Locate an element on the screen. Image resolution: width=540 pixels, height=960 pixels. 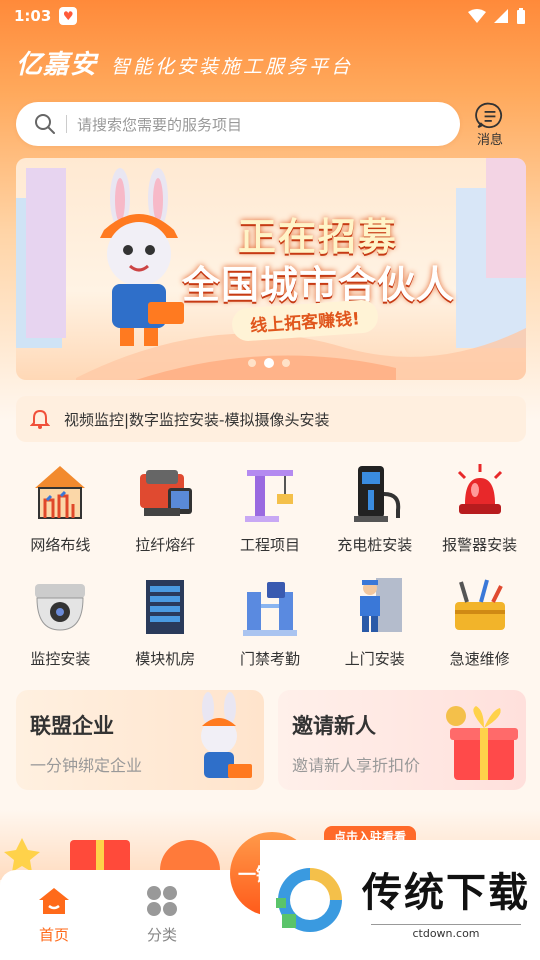
promo-title: 邀请新人 is located at coordinates (334, 726).